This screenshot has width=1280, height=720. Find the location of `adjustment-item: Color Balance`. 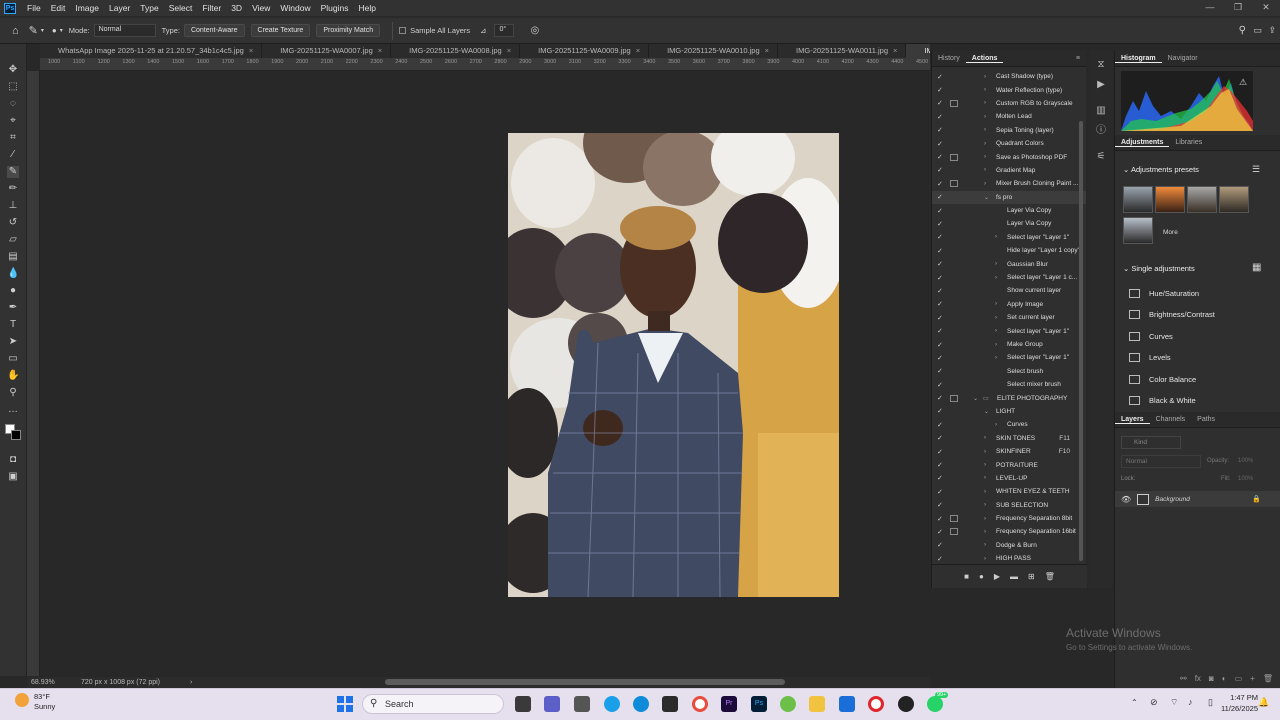

adjustment-item: Color Balance is located at coordinates (1162, 379).